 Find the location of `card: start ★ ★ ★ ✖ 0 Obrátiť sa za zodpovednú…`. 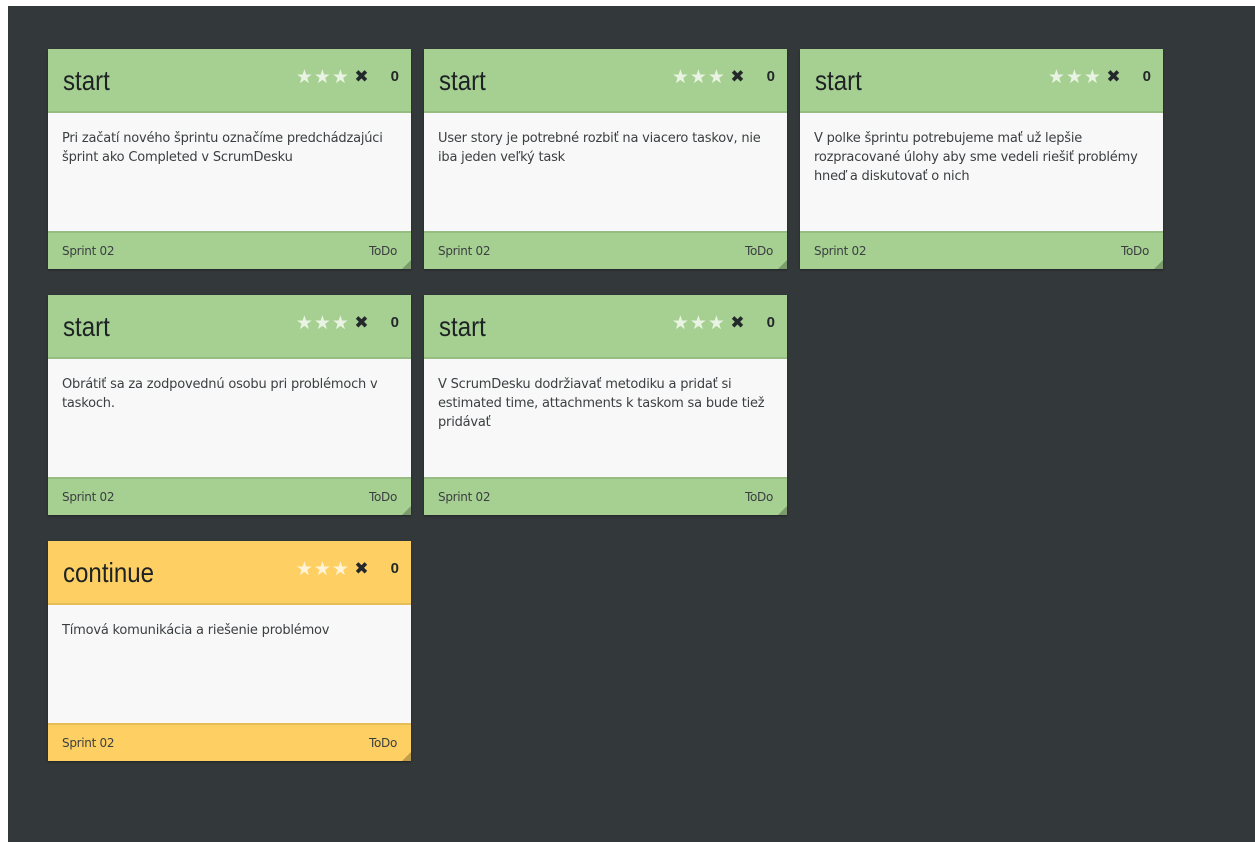

card: start ★ ★ ★ ✖ 0 Obrátiť sa za zodpovednú… is located at coordinates (229, 405).